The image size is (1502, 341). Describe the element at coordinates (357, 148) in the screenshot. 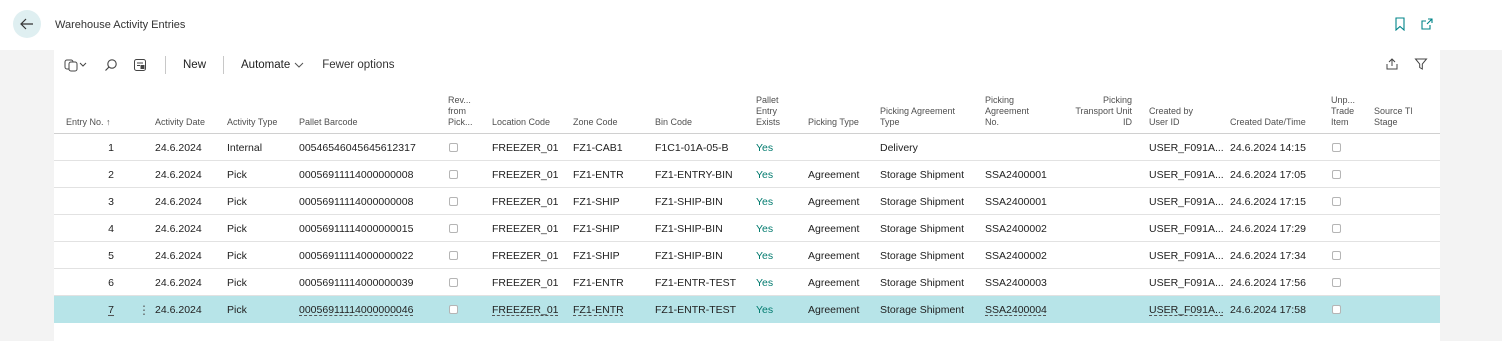

I see `cell-pallet-barcode: 00546546045645612317` at that location.